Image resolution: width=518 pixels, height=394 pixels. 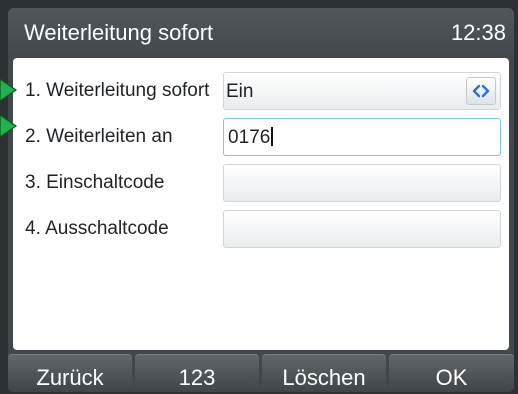 What do you see at coordinates (362, 183) in the screenshot?
I see `on-code-input` at bounding box center [362, 183].